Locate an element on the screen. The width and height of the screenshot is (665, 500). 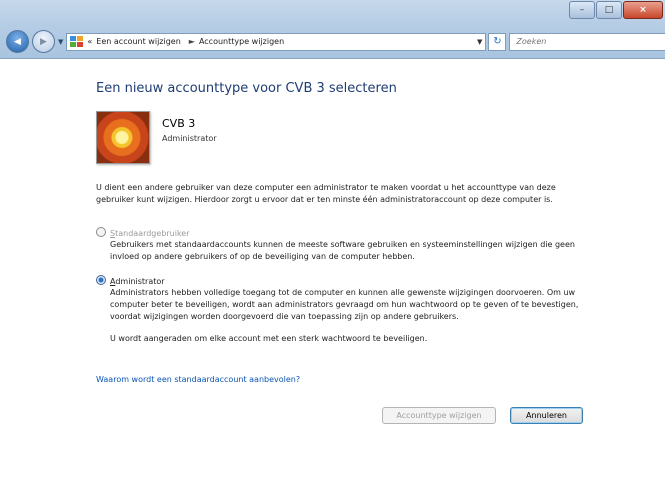
breadcrumb-een-account-wijzigen: Een account wijzigen is located at coordinates (138, 41).